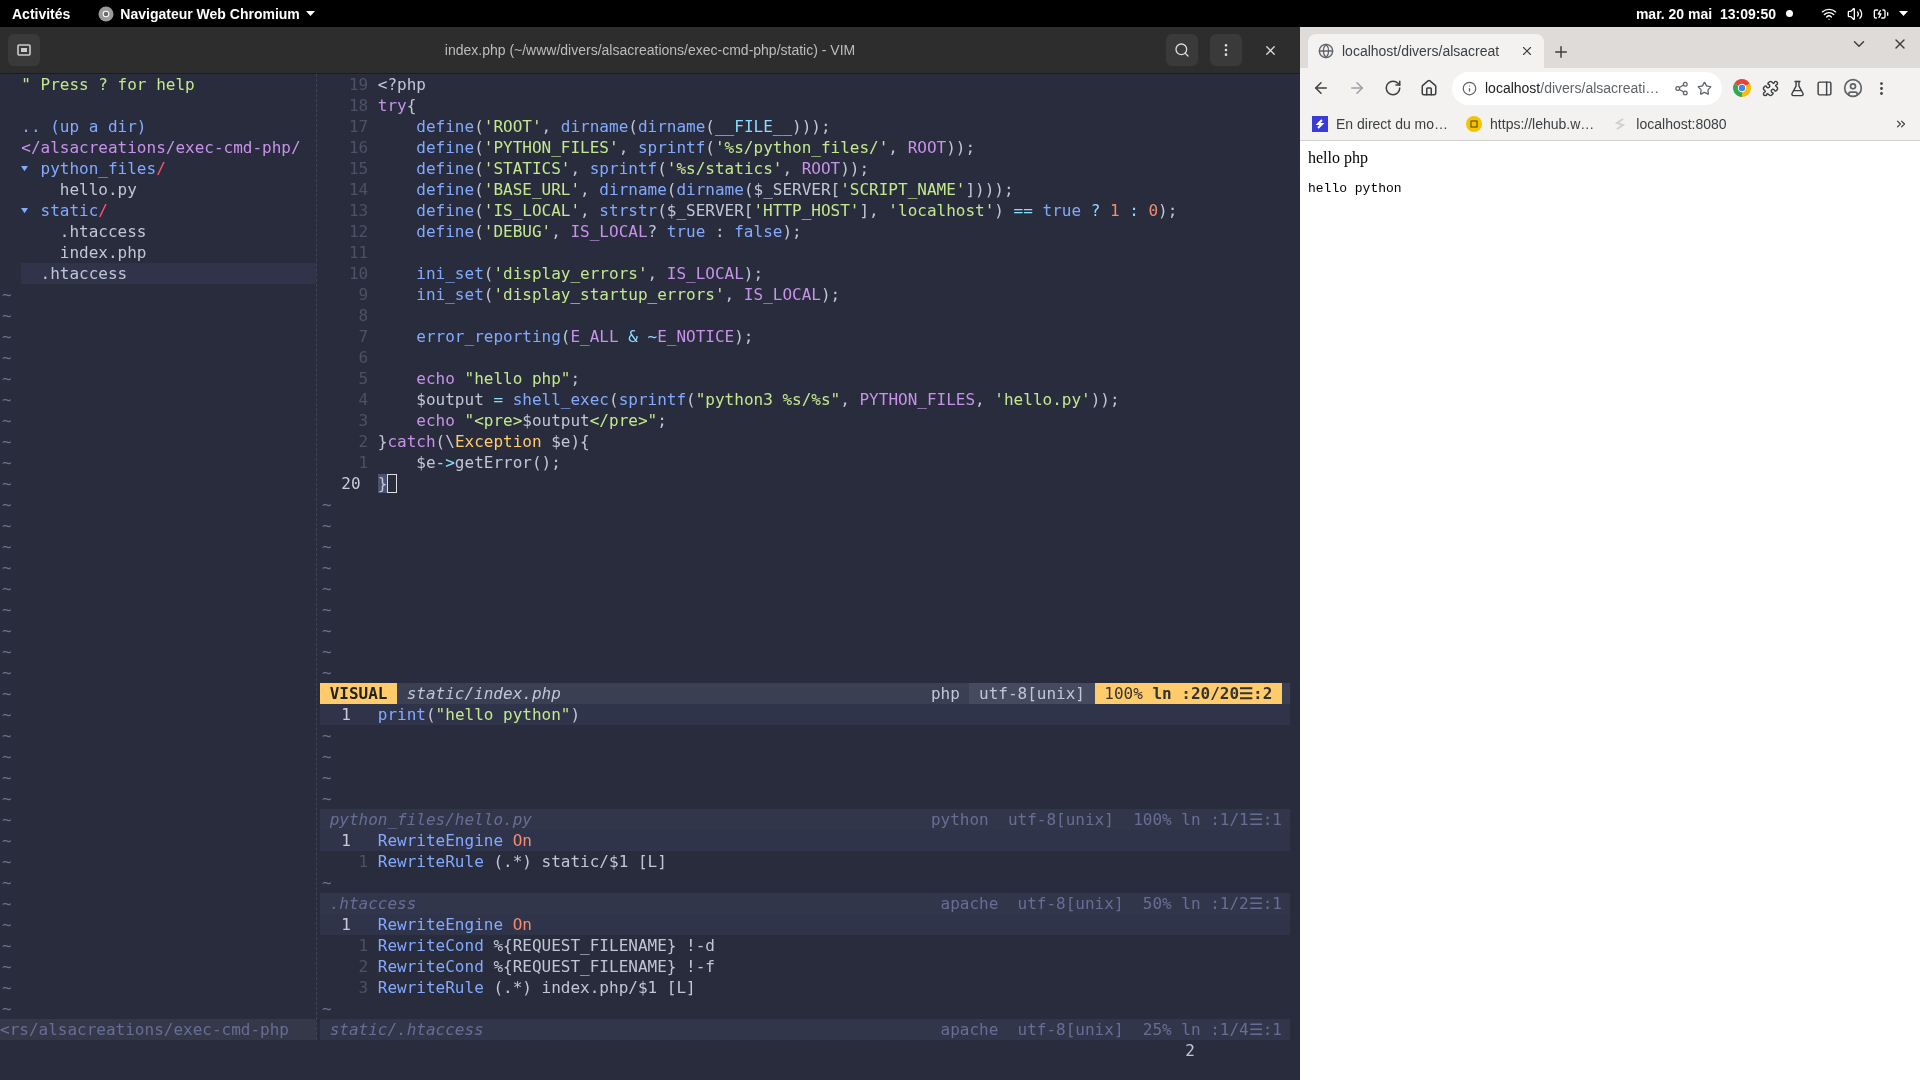  Describe the element at coordinates (1326, 51) in the screenshot. I see `globe-icon` at that location.